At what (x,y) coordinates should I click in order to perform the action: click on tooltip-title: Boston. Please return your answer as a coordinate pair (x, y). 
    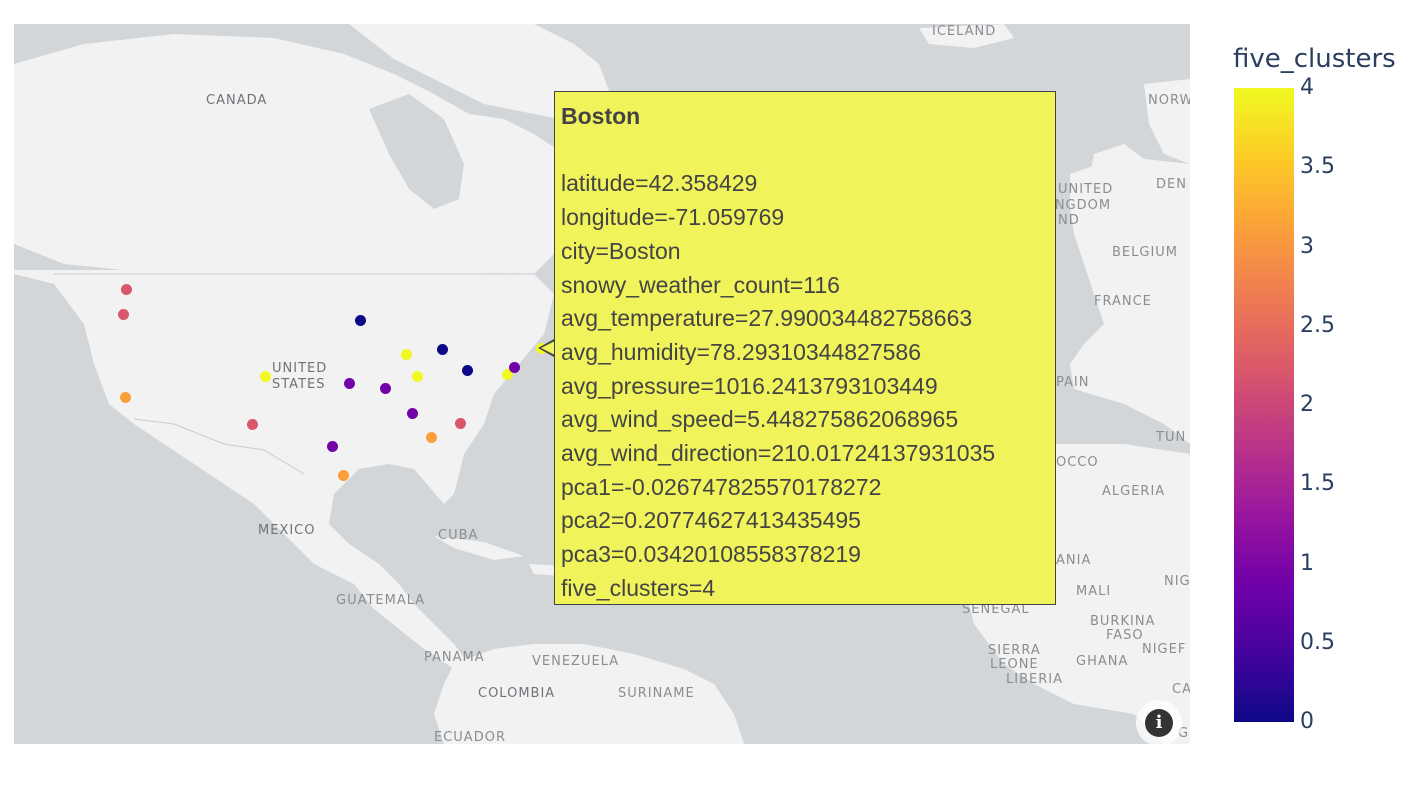
    Looking at the image, I should click on (601, 116).